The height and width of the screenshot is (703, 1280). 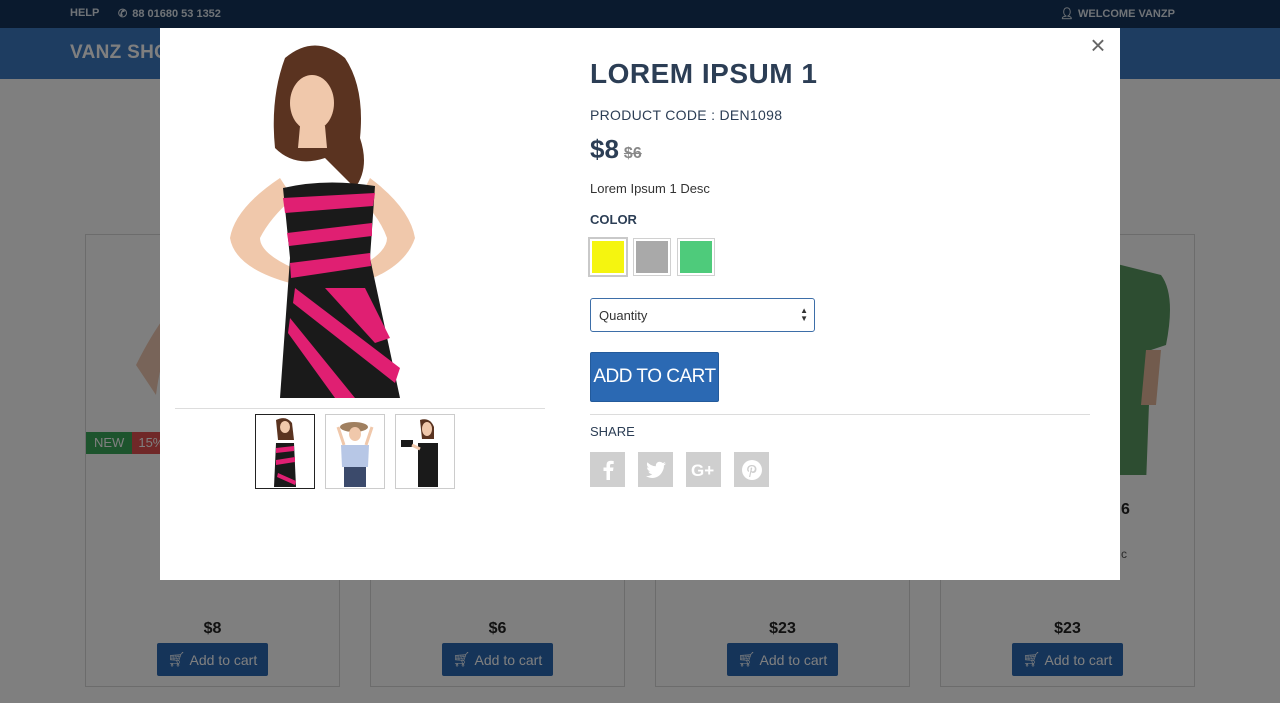 What do you see at coordinates (696, 257) in the screenshot?
I see `color-swatch-green` at bounding box center [696, 257].